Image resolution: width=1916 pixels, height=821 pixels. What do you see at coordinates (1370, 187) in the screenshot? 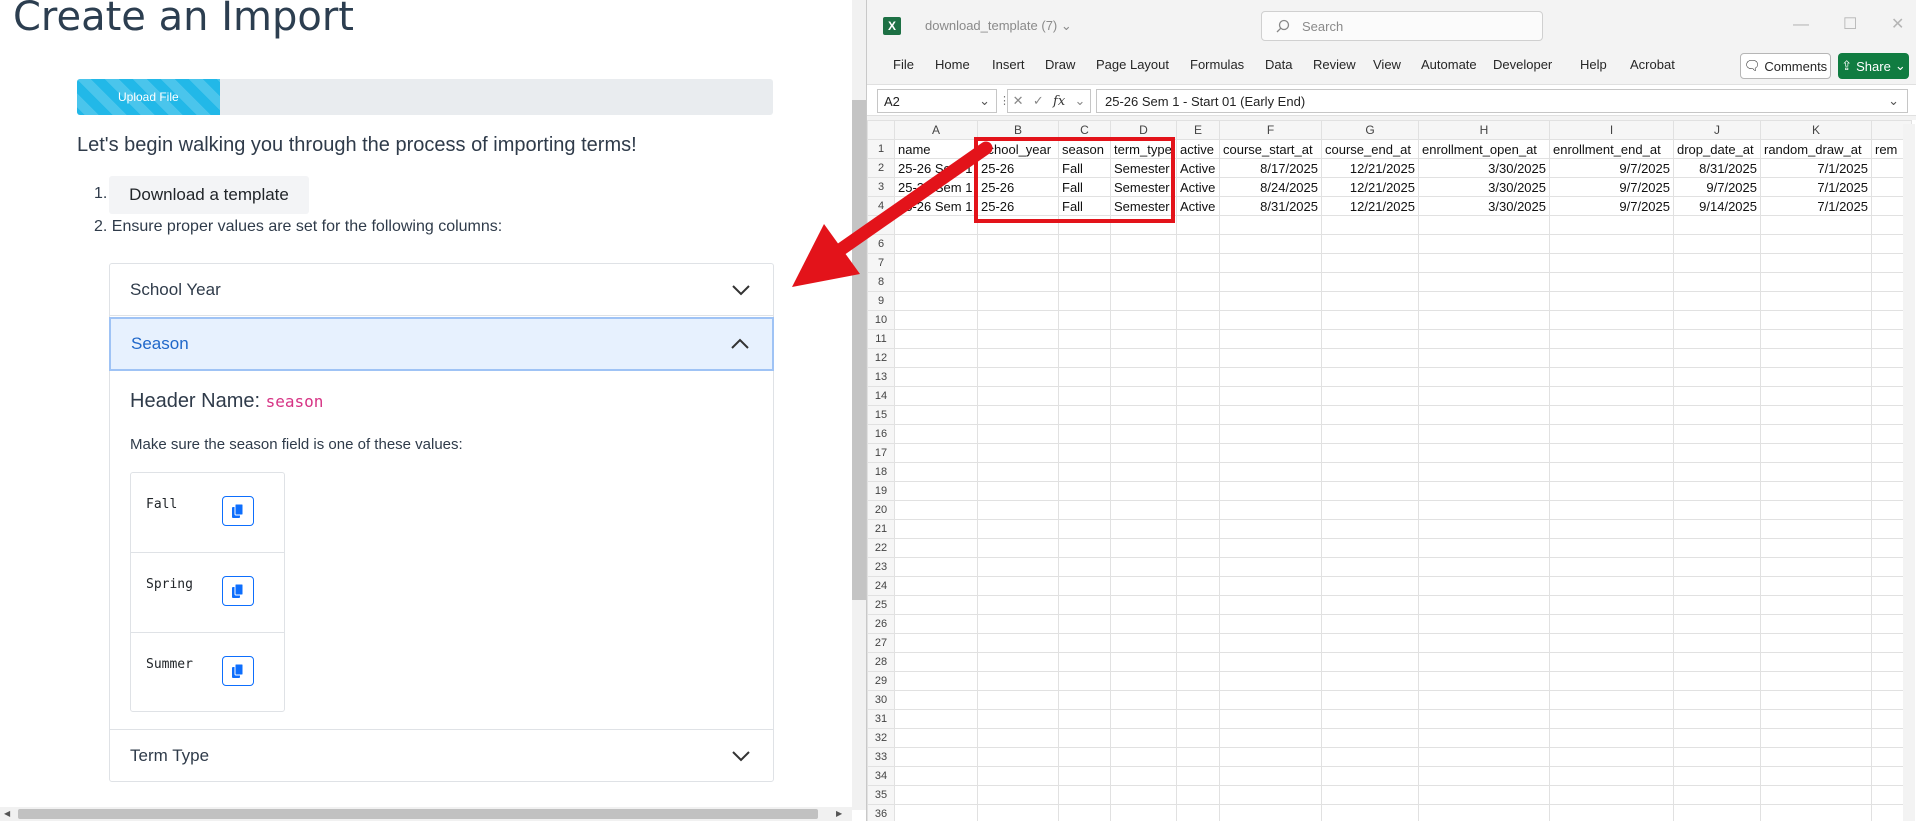
I see `cell: 12/21/2025` at bounding box center [1370, 187].